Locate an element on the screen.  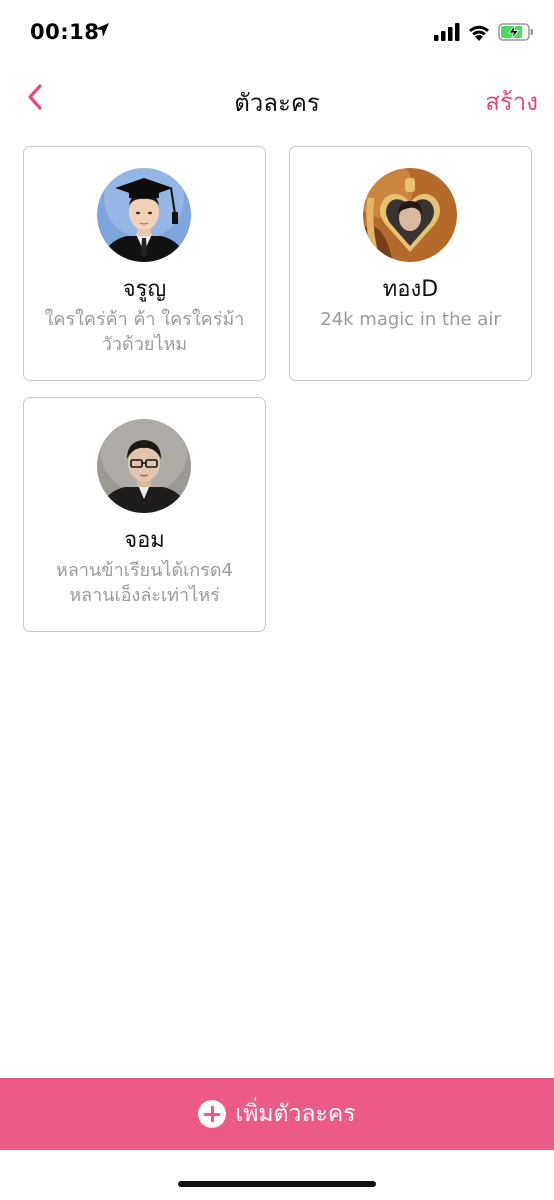
character-name: จรูญ is located at coordinates (144, 289).